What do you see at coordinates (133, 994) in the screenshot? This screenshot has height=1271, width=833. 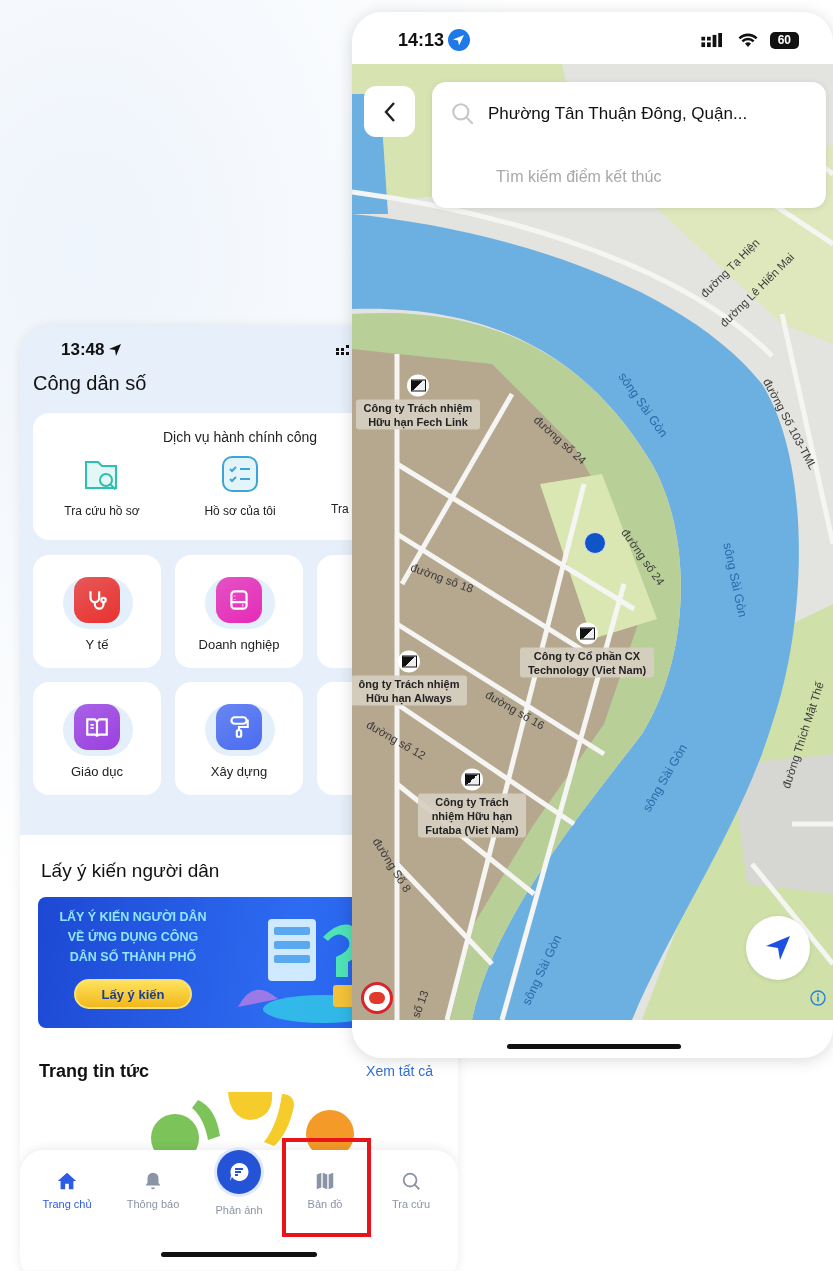 I see `feedback-button: Lấy ý kiến` at bounding box center [133, 994].